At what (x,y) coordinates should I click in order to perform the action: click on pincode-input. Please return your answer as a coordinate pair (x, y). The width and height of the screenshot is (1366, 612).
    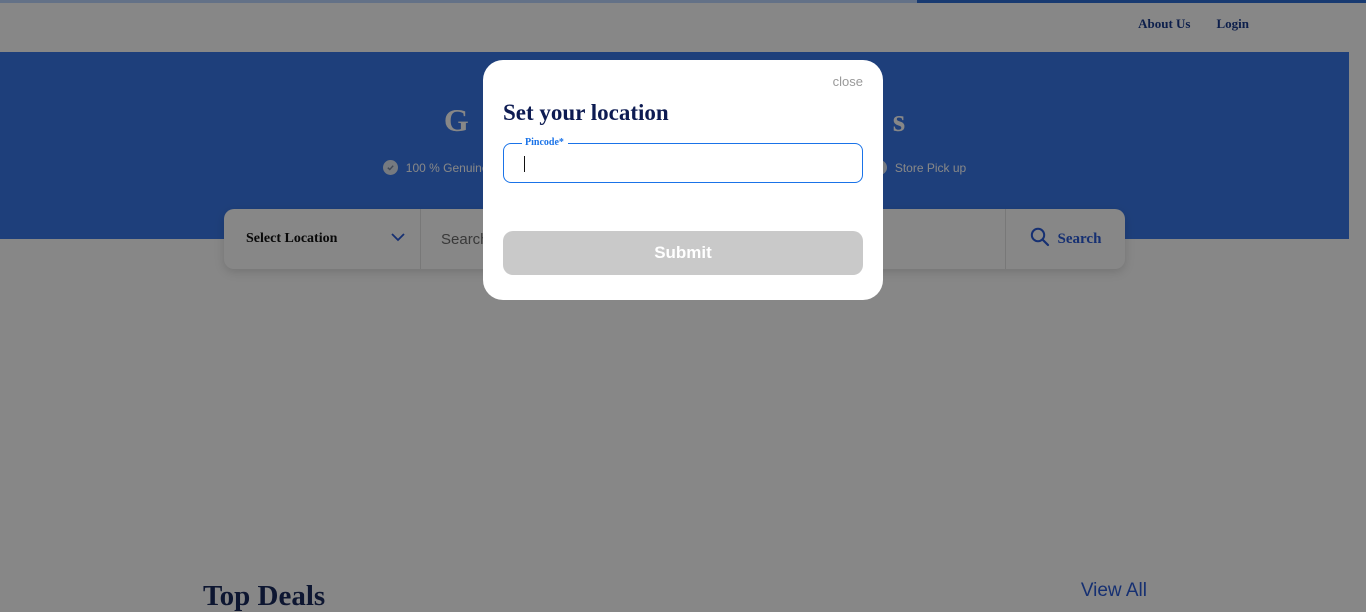
    Looking at the image, I should click on (682, 164).